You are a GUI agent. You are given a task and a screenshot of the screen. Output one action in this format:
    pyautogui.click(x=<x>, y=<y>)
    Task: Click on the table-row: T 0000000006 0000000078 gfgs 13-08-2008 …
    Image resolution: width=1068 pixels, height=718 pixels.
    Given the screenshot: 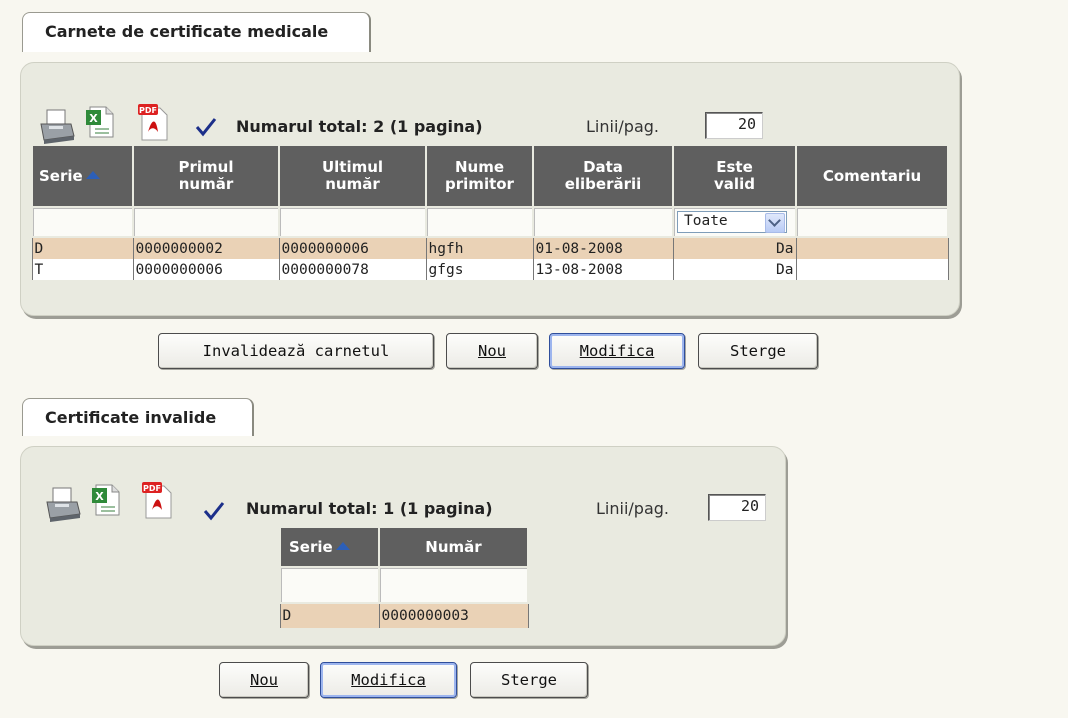 What is the action you would take?
    pyautogui.click(x=490, y=269)
    